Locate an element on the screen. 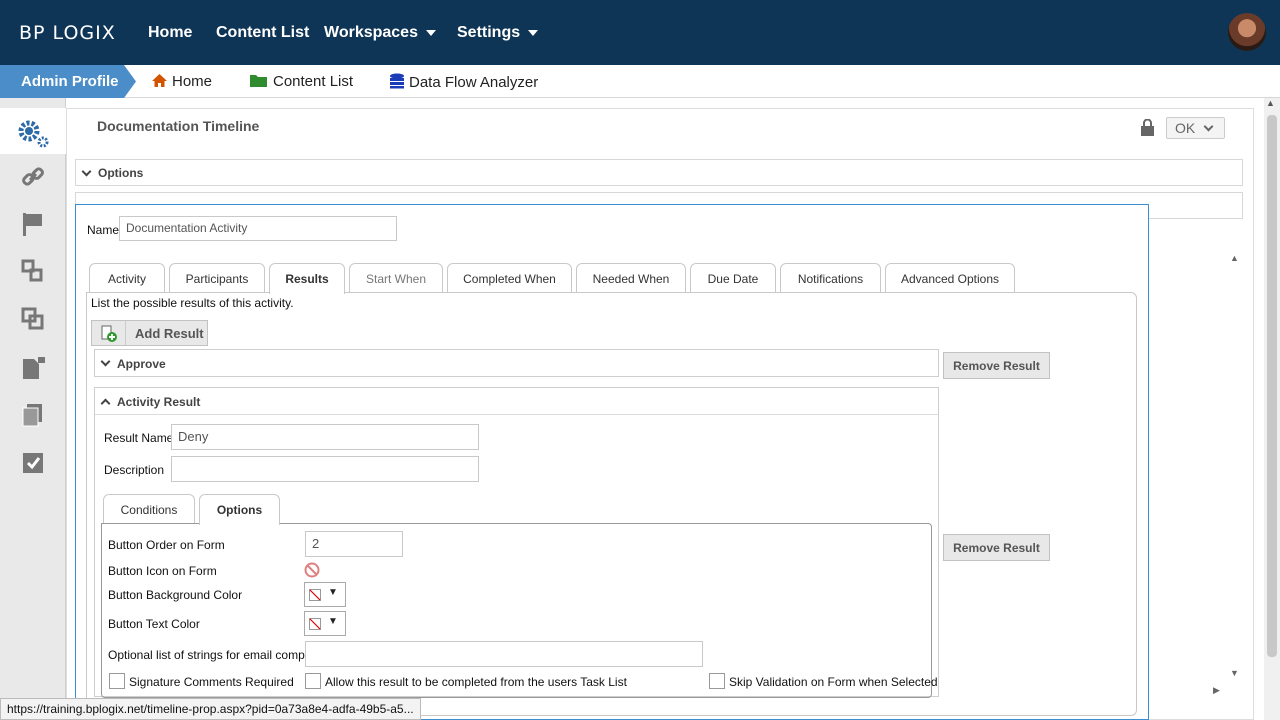  database-icon is located at coordinates (397, 81).